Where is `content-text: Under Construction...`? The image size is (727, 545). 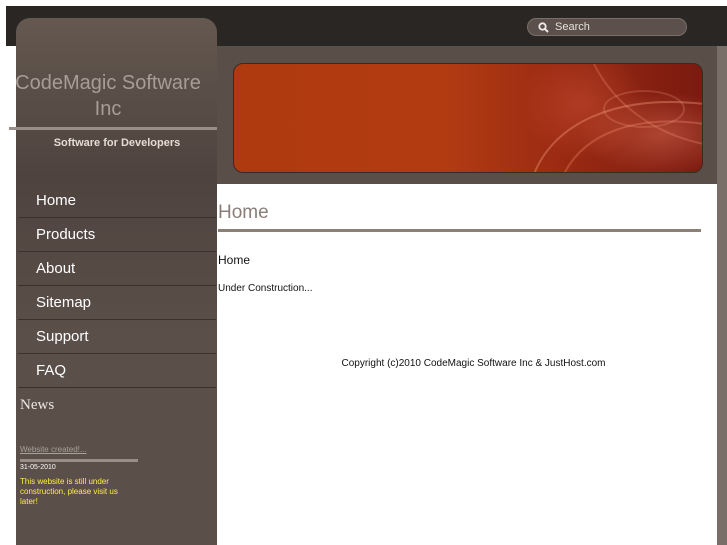 content-text: Under Construction... is located at coordinates (265, 288).